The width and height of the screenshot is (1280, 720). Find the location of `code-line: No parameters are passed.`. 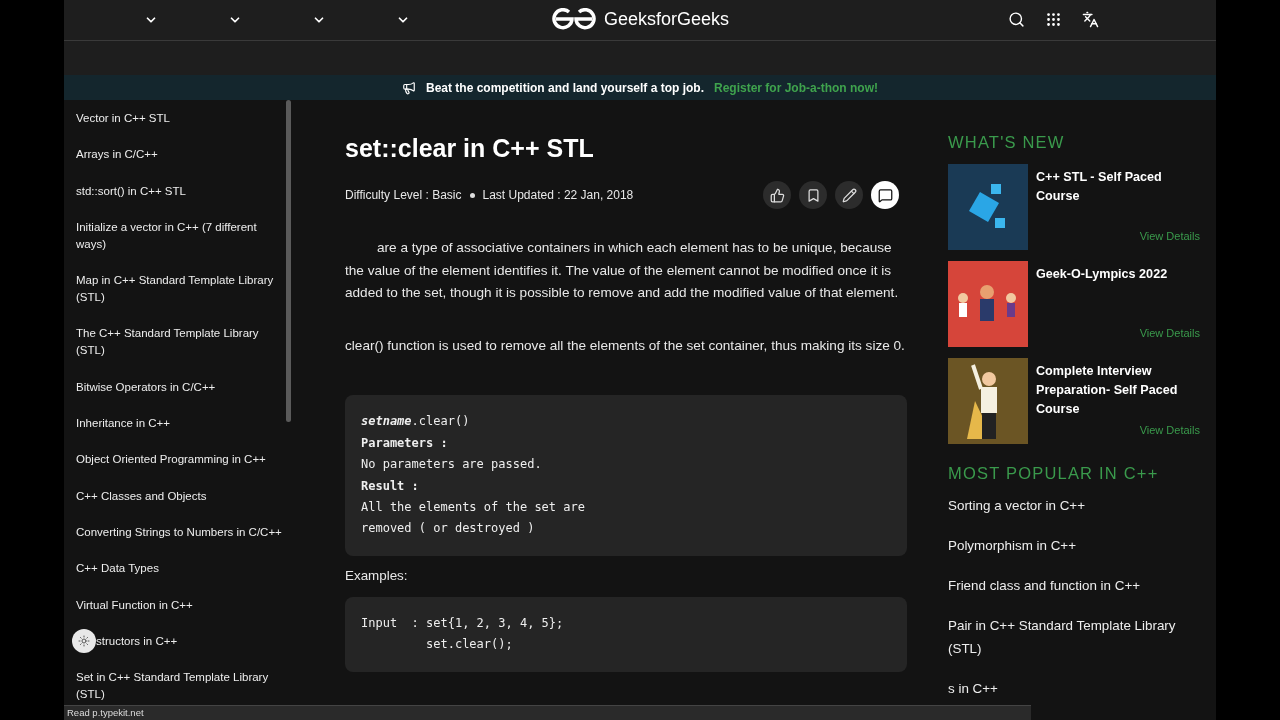

code-line: No parameters are passed. is located at coordinates (452, 465).